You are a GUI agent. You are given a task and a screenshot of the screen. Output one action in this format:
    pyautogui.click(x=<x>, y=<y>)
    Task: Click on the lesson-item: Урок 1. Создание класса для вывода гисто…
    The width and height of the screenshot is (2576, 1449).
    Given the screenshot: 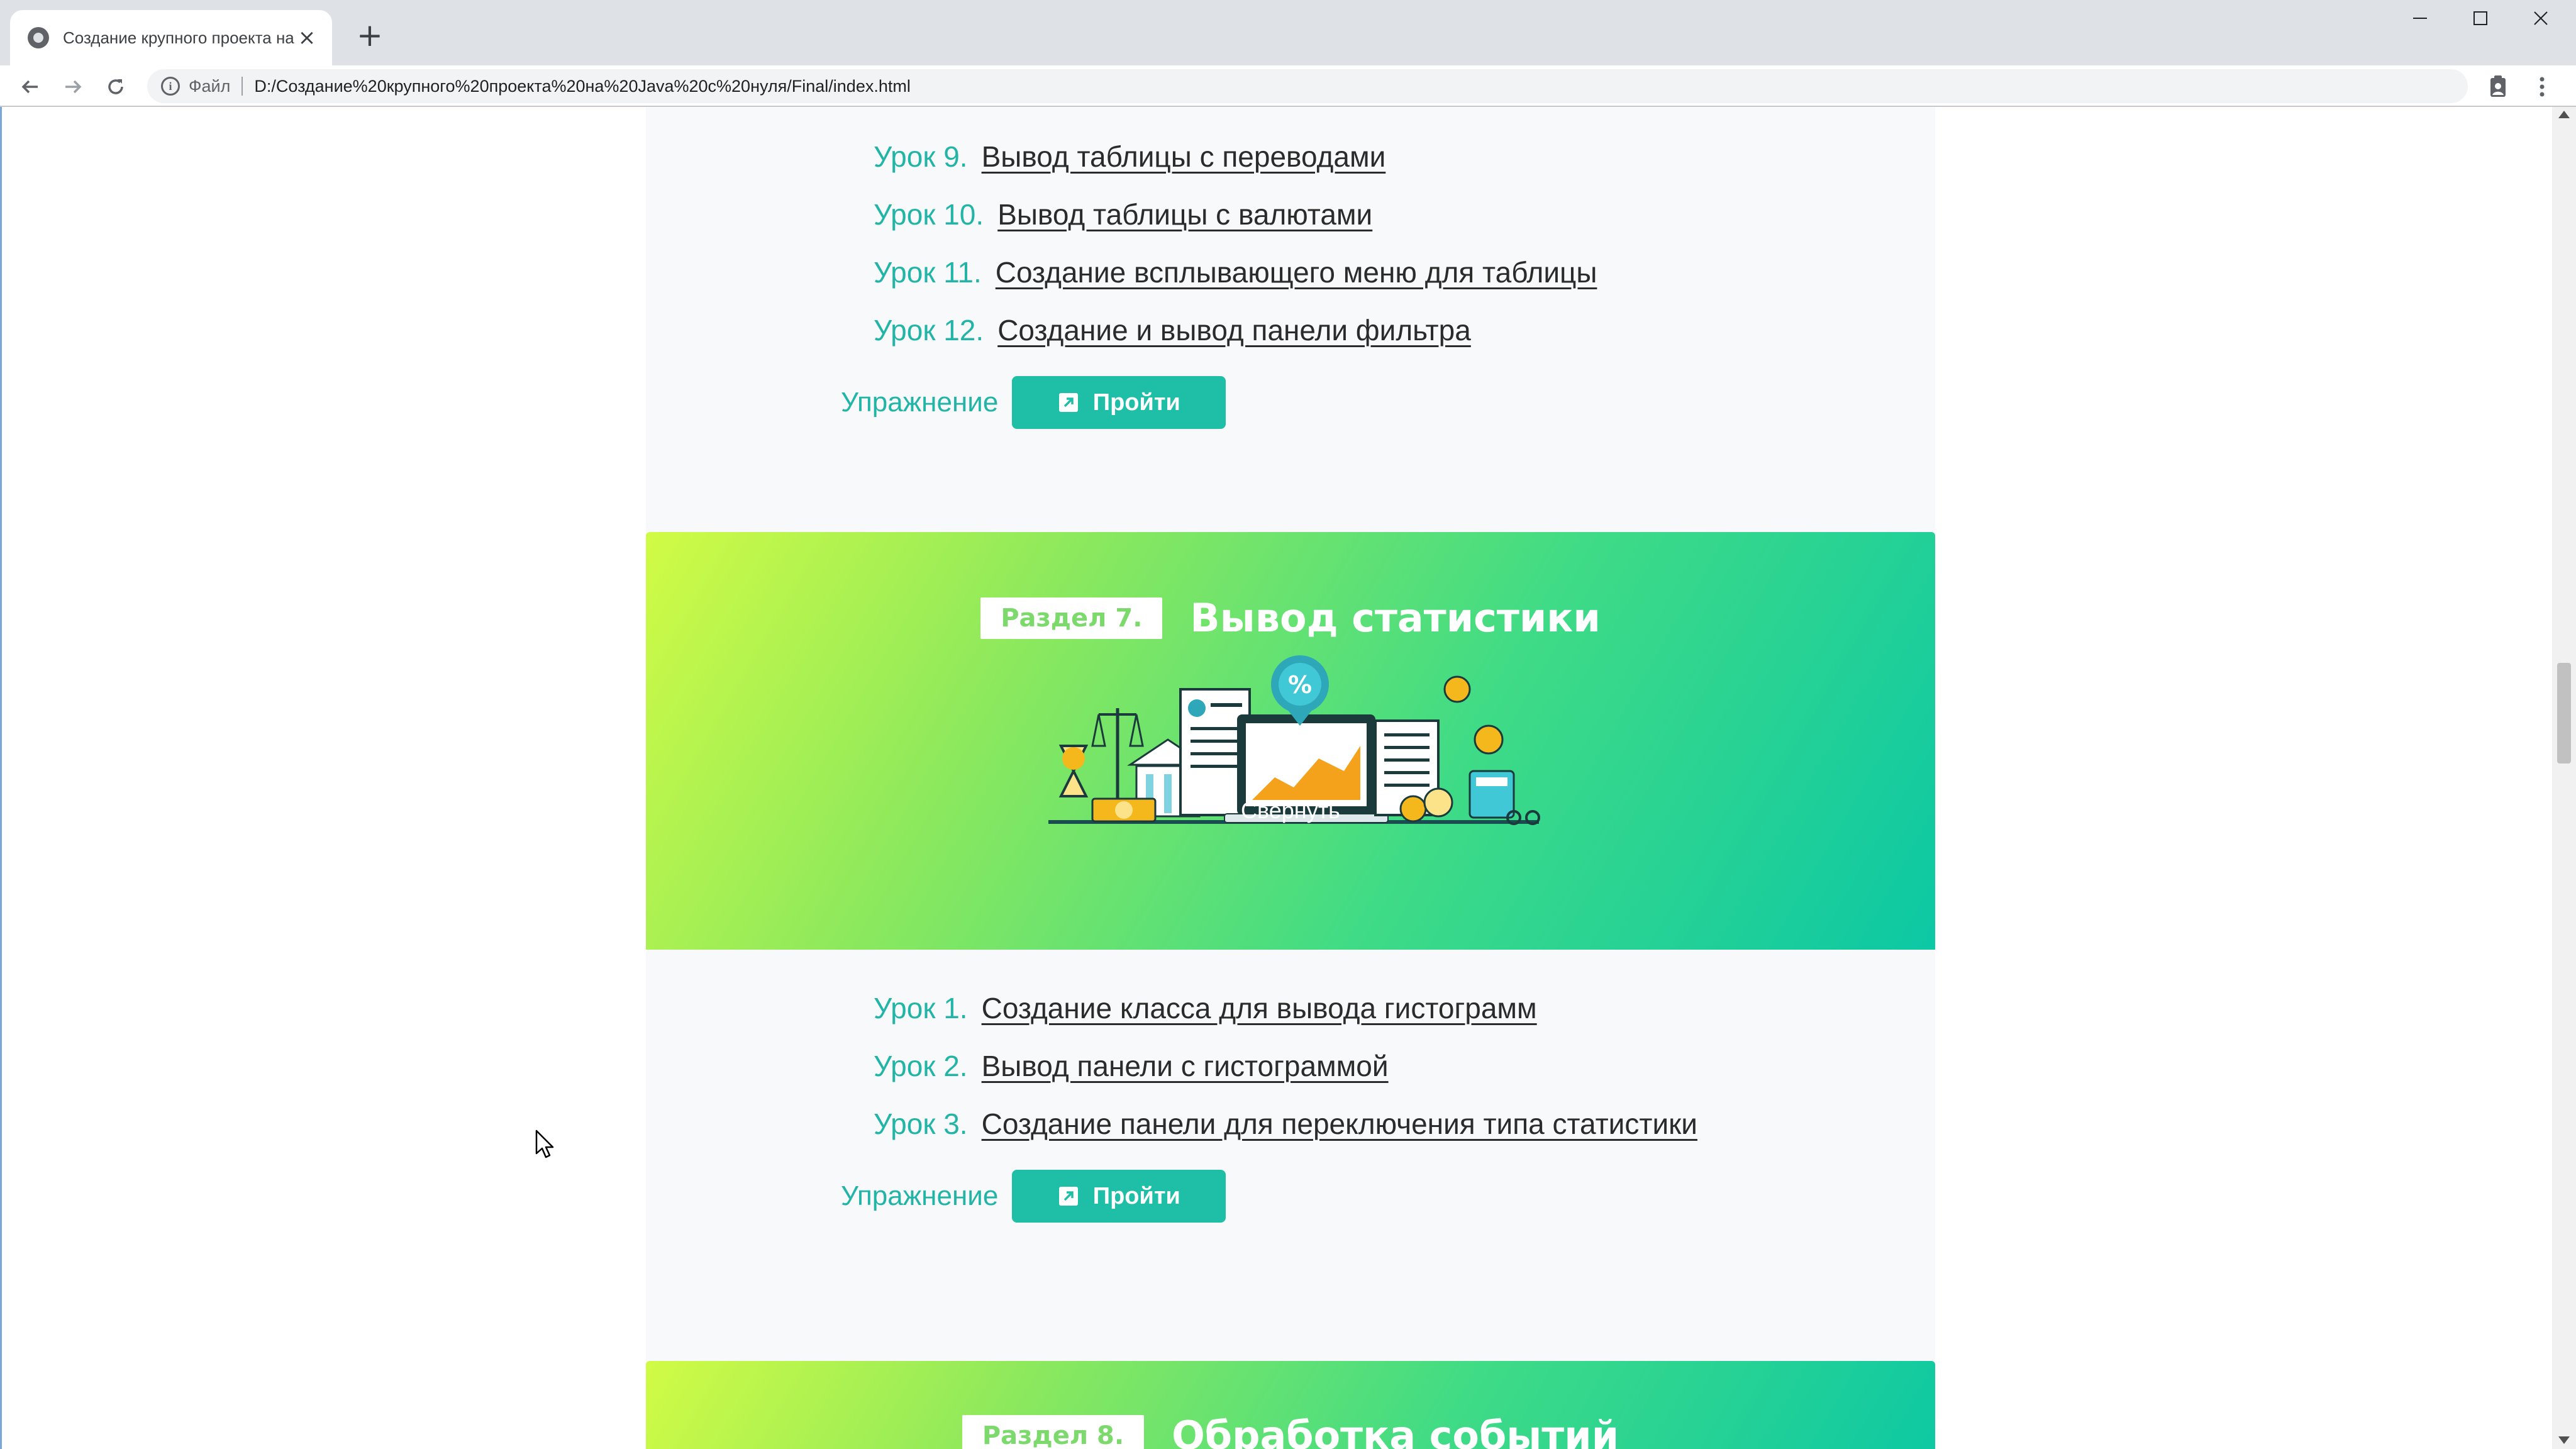 What is the action you would take?
    pyautogui.click(x=1205, y=1008)
    